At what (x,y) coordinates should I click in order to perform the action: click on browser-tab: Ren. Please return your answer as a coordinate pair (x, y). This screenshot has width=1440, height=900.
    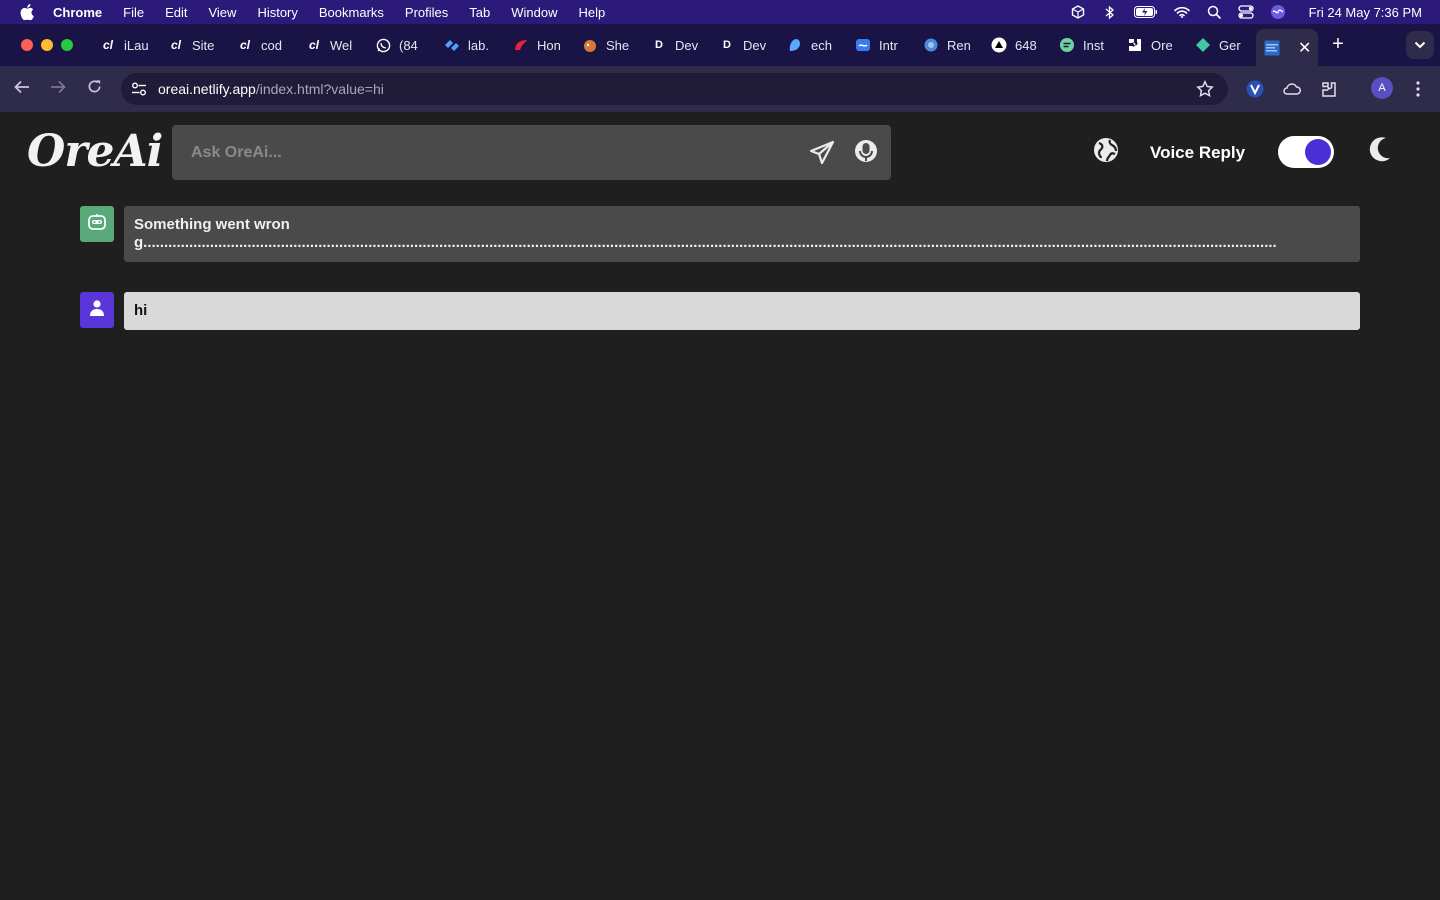
    Looking at the image, I should click on (951, 45).